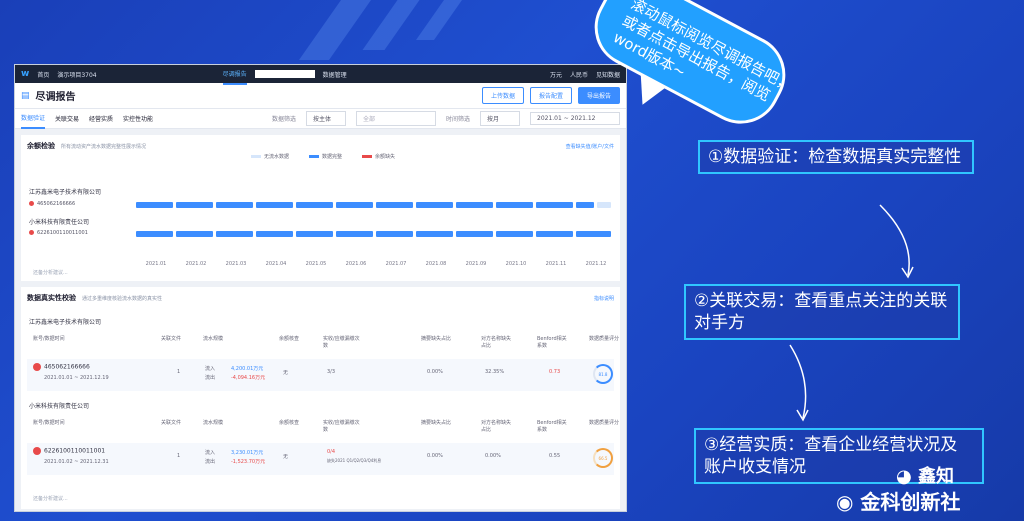 The image size is (1024, 521). I want to click on currency-select: 人民币, so click(579, 74).